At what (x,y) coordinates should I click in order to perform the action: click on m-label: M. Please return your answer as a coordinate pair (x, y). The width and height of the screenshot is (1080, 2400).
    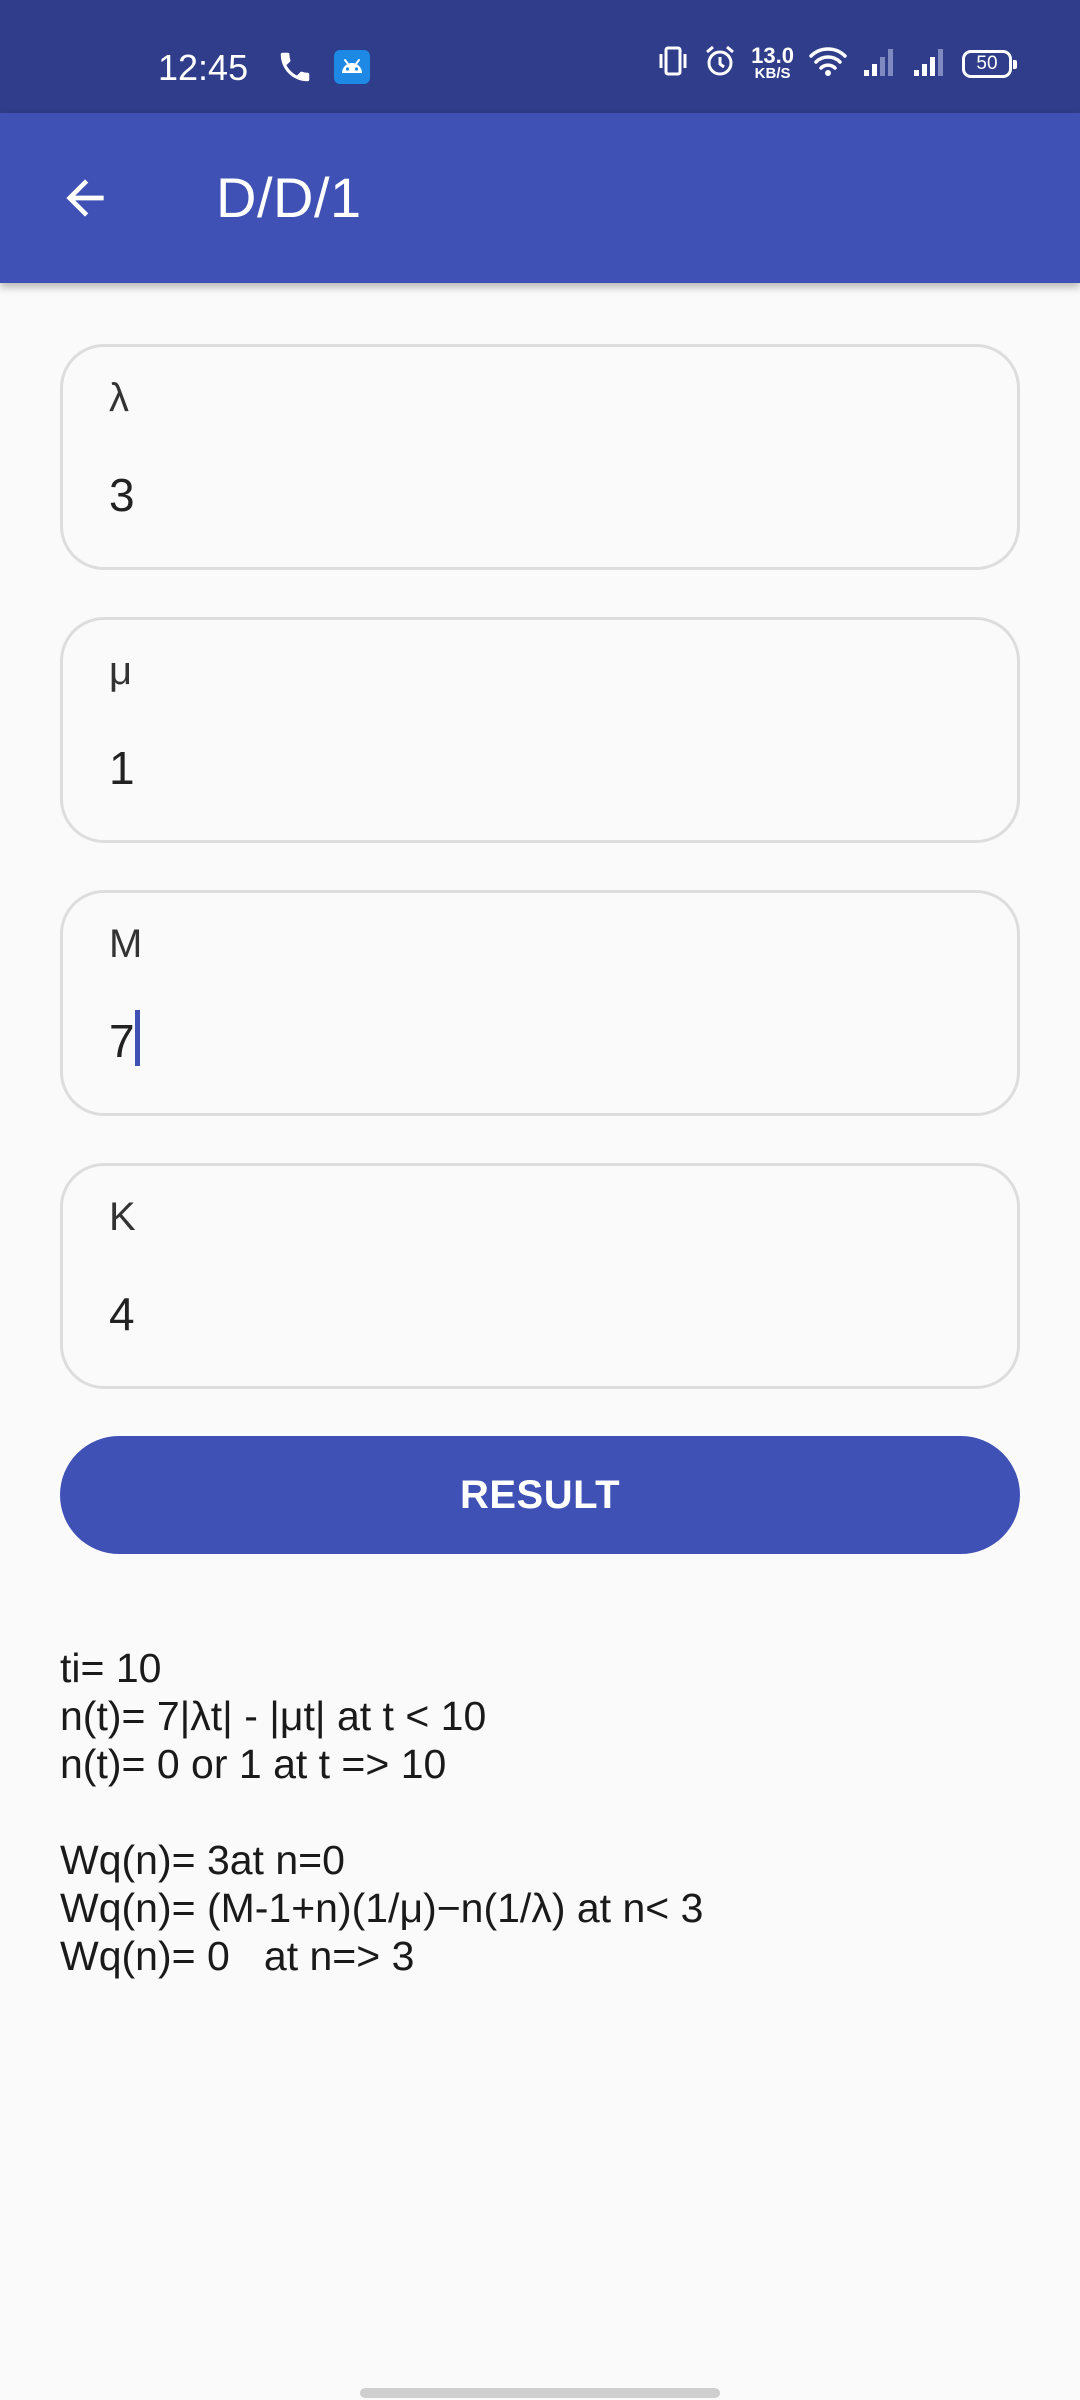
    Looking at the image, I should click on (126, 944).